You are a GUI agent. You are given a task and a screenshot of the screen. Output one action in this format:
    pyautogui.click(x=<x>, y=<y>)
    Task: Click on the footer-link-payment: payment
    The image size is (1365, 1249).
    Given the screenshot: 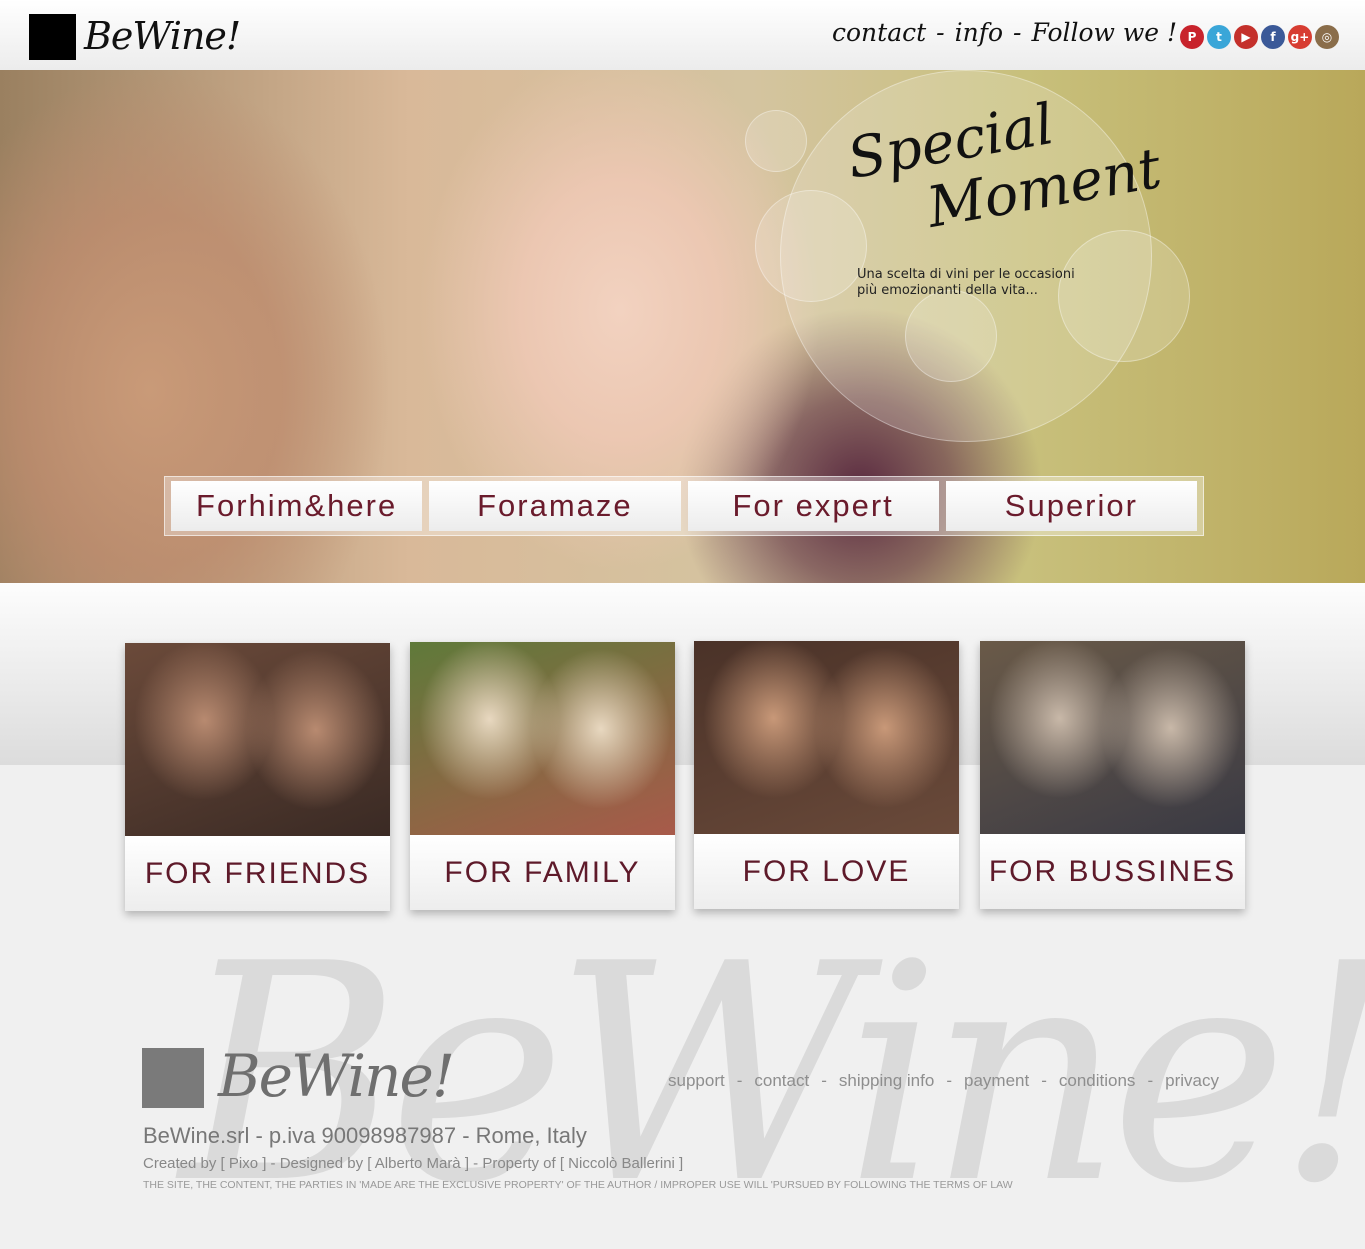 What is the action you would take?
    pyautogui.click(x=996, y=1080)
    